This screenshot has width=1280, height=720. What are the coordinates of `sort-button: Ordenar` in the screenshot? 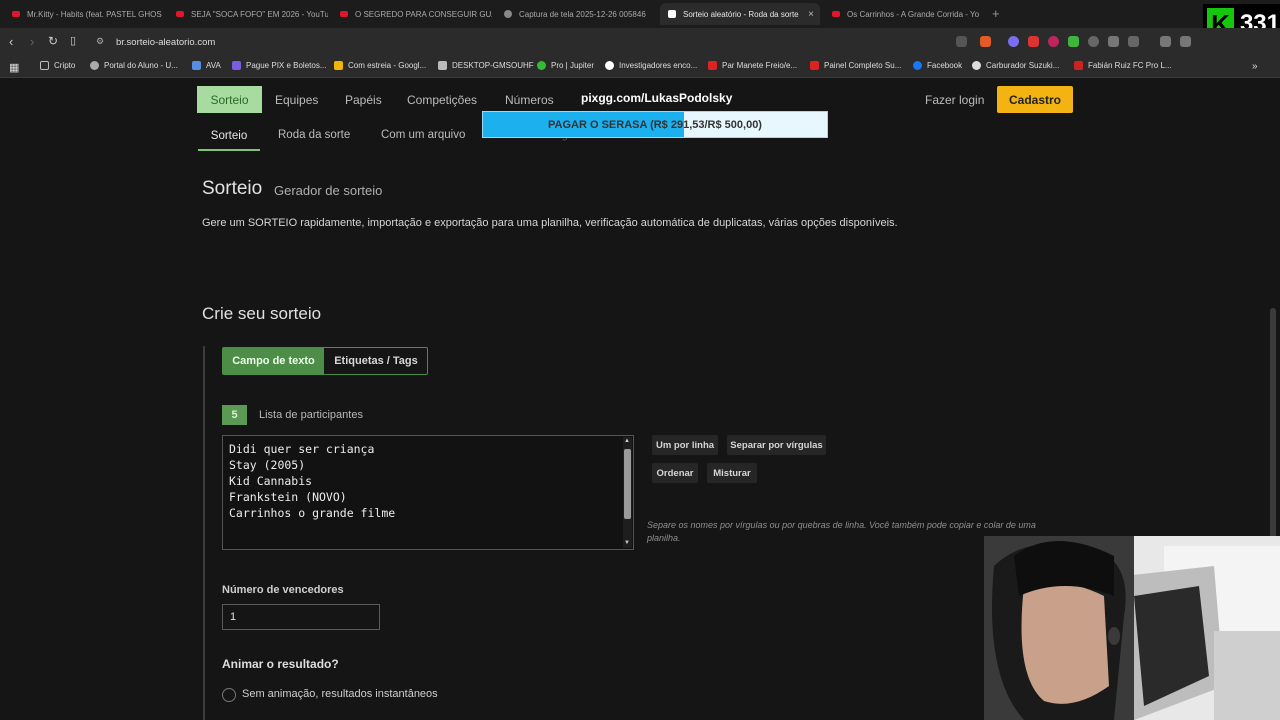 It's located at (675, 473).